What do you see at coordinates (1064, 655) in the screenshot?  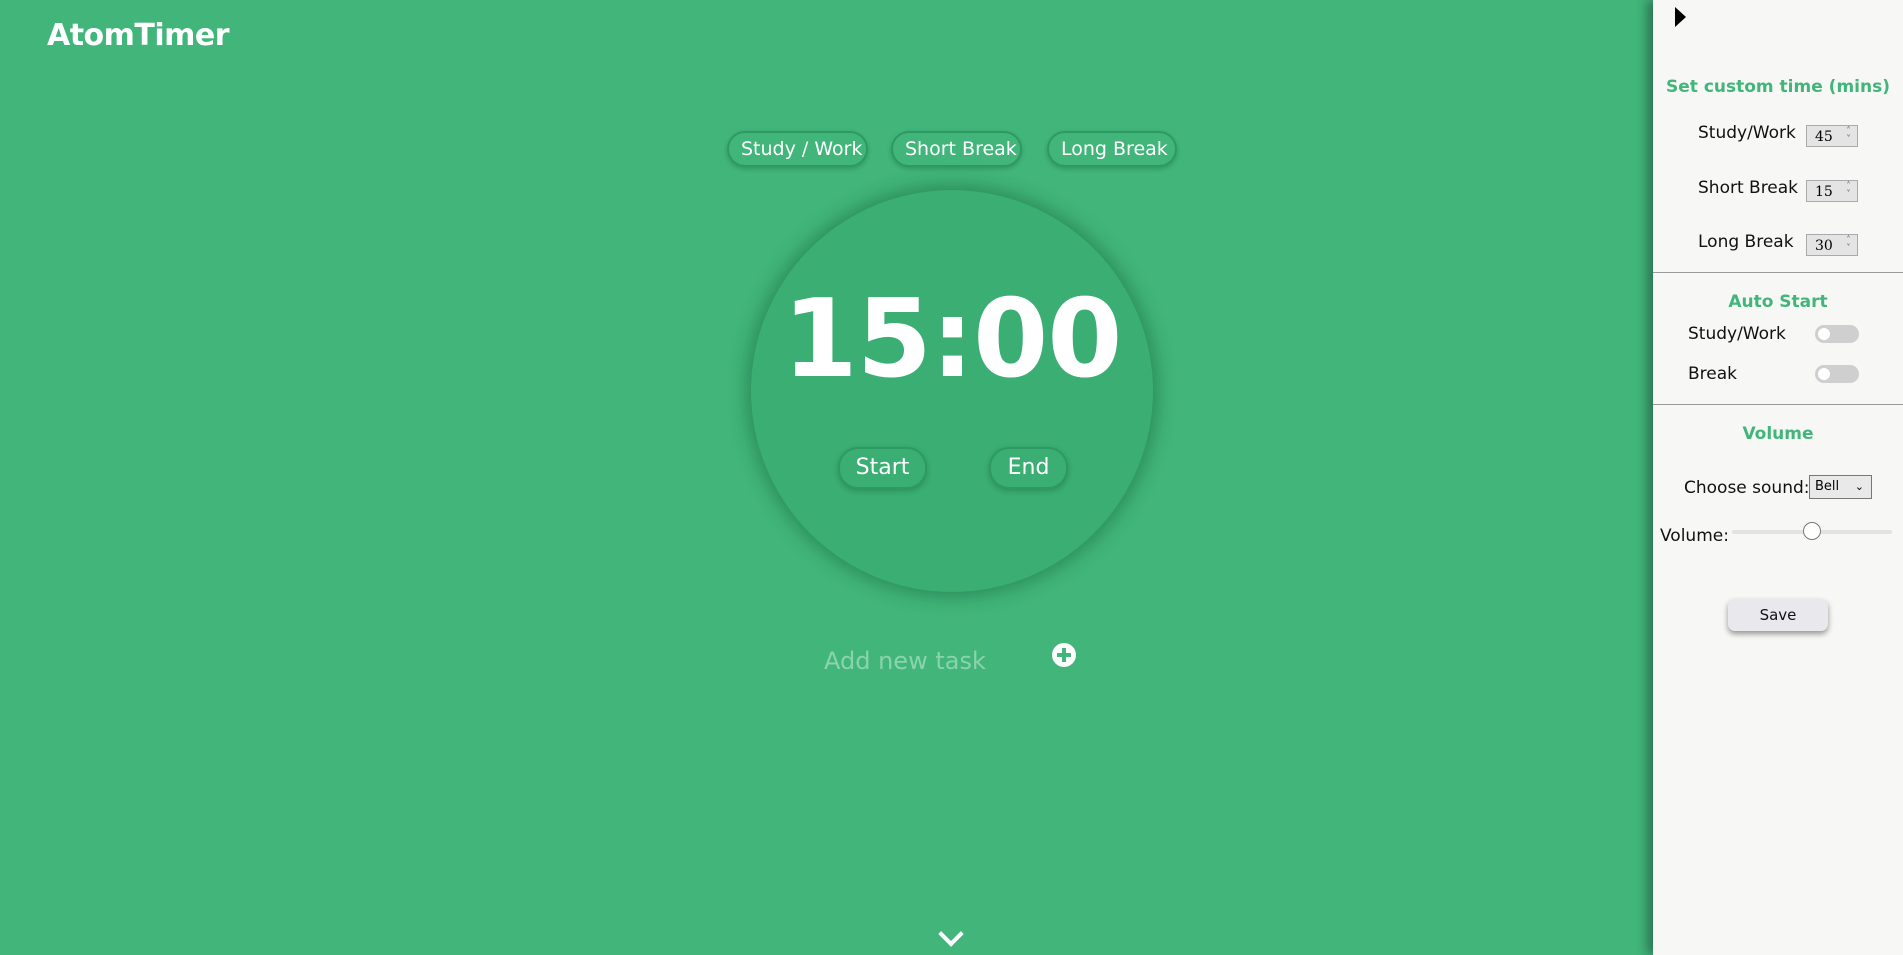 I see `plus-circle-icon` at bounding box center [1064, 655].